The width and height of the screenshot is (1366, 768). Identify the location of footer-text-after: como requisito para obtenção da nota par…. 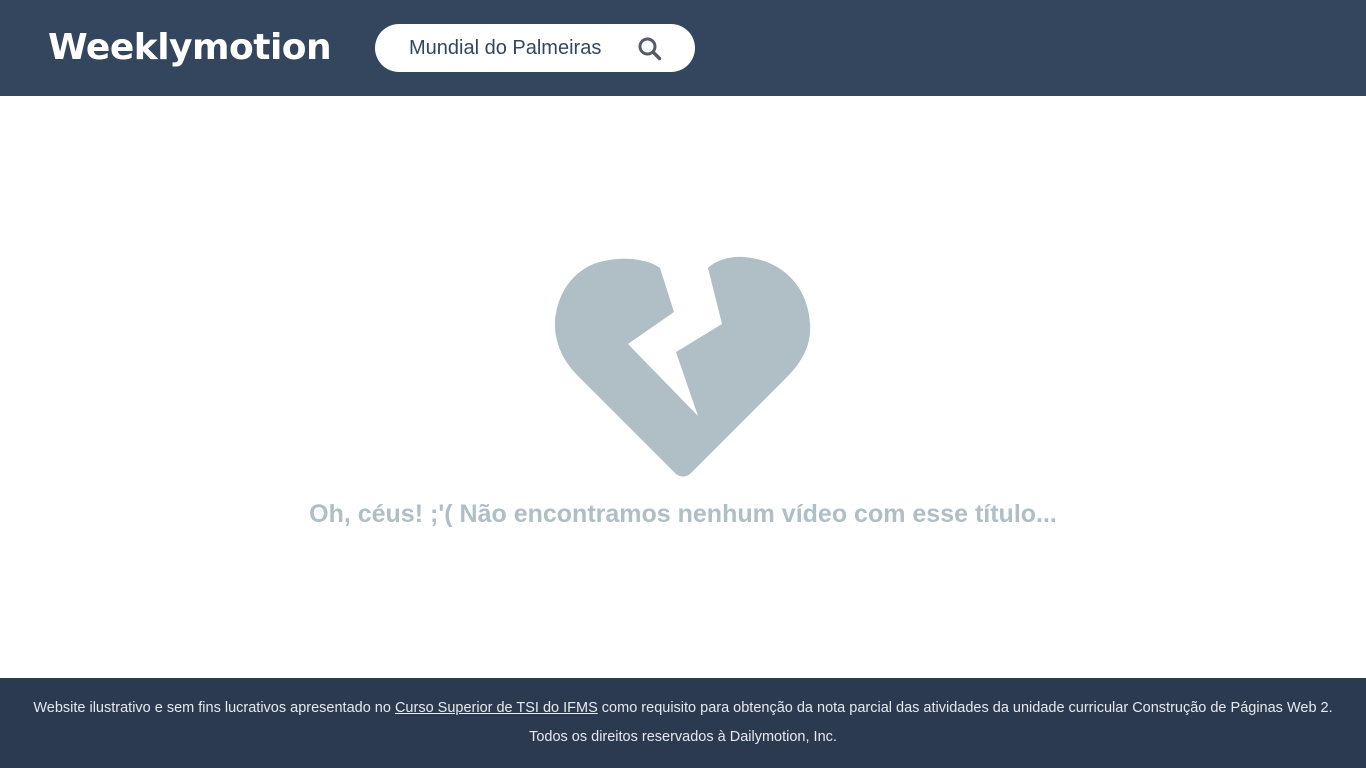
(965, 708).